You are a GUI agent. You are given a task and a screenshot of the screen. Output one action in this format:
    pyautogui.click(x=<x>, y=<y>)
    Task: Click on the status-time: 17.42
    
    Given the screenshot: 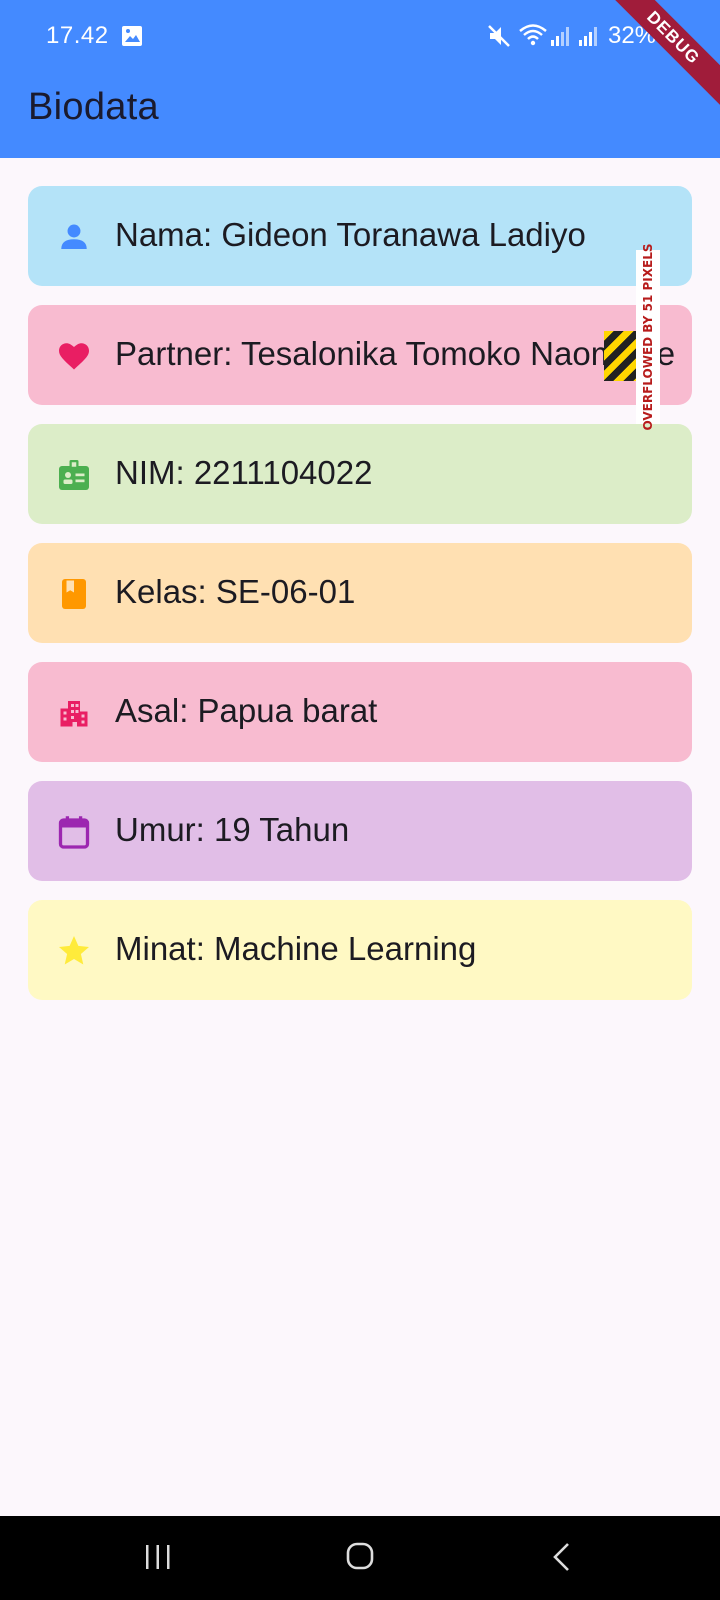 What is the action you would take?
    pyautogui.click(x=77, y=35)
    